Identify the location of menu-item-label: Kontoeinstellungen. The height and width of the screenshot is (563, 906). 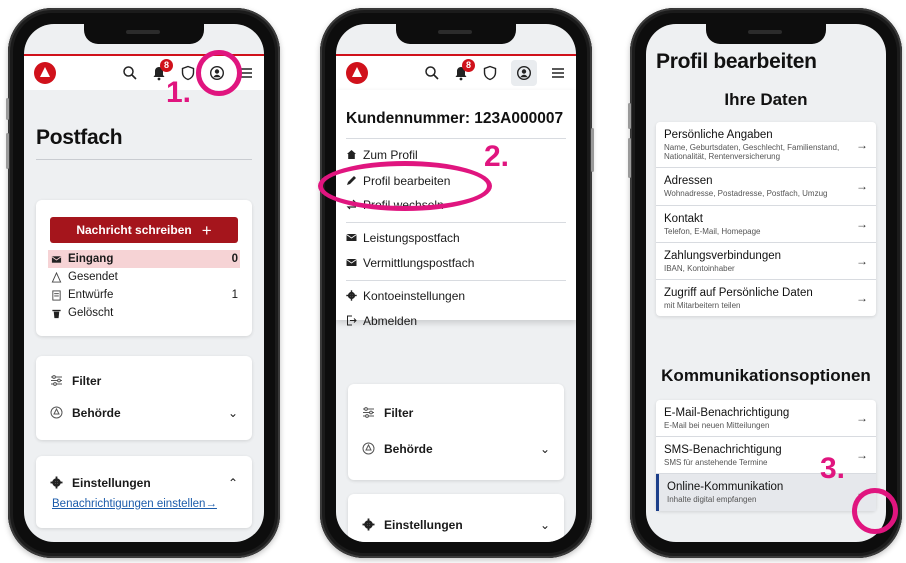
(414, 296).